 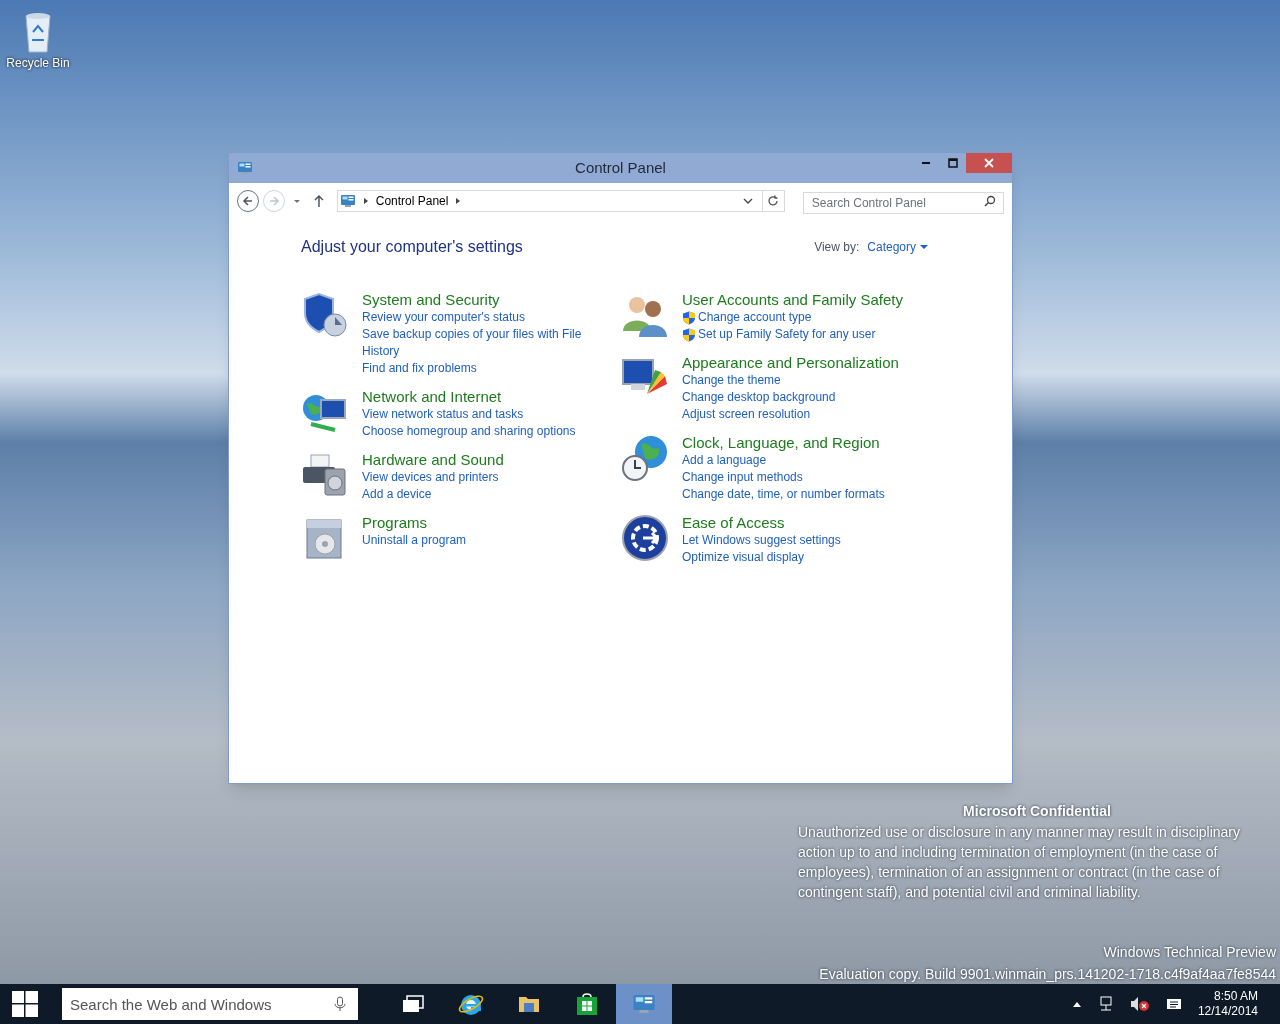 I want to click on close-icon, so click(x=989, y=163).